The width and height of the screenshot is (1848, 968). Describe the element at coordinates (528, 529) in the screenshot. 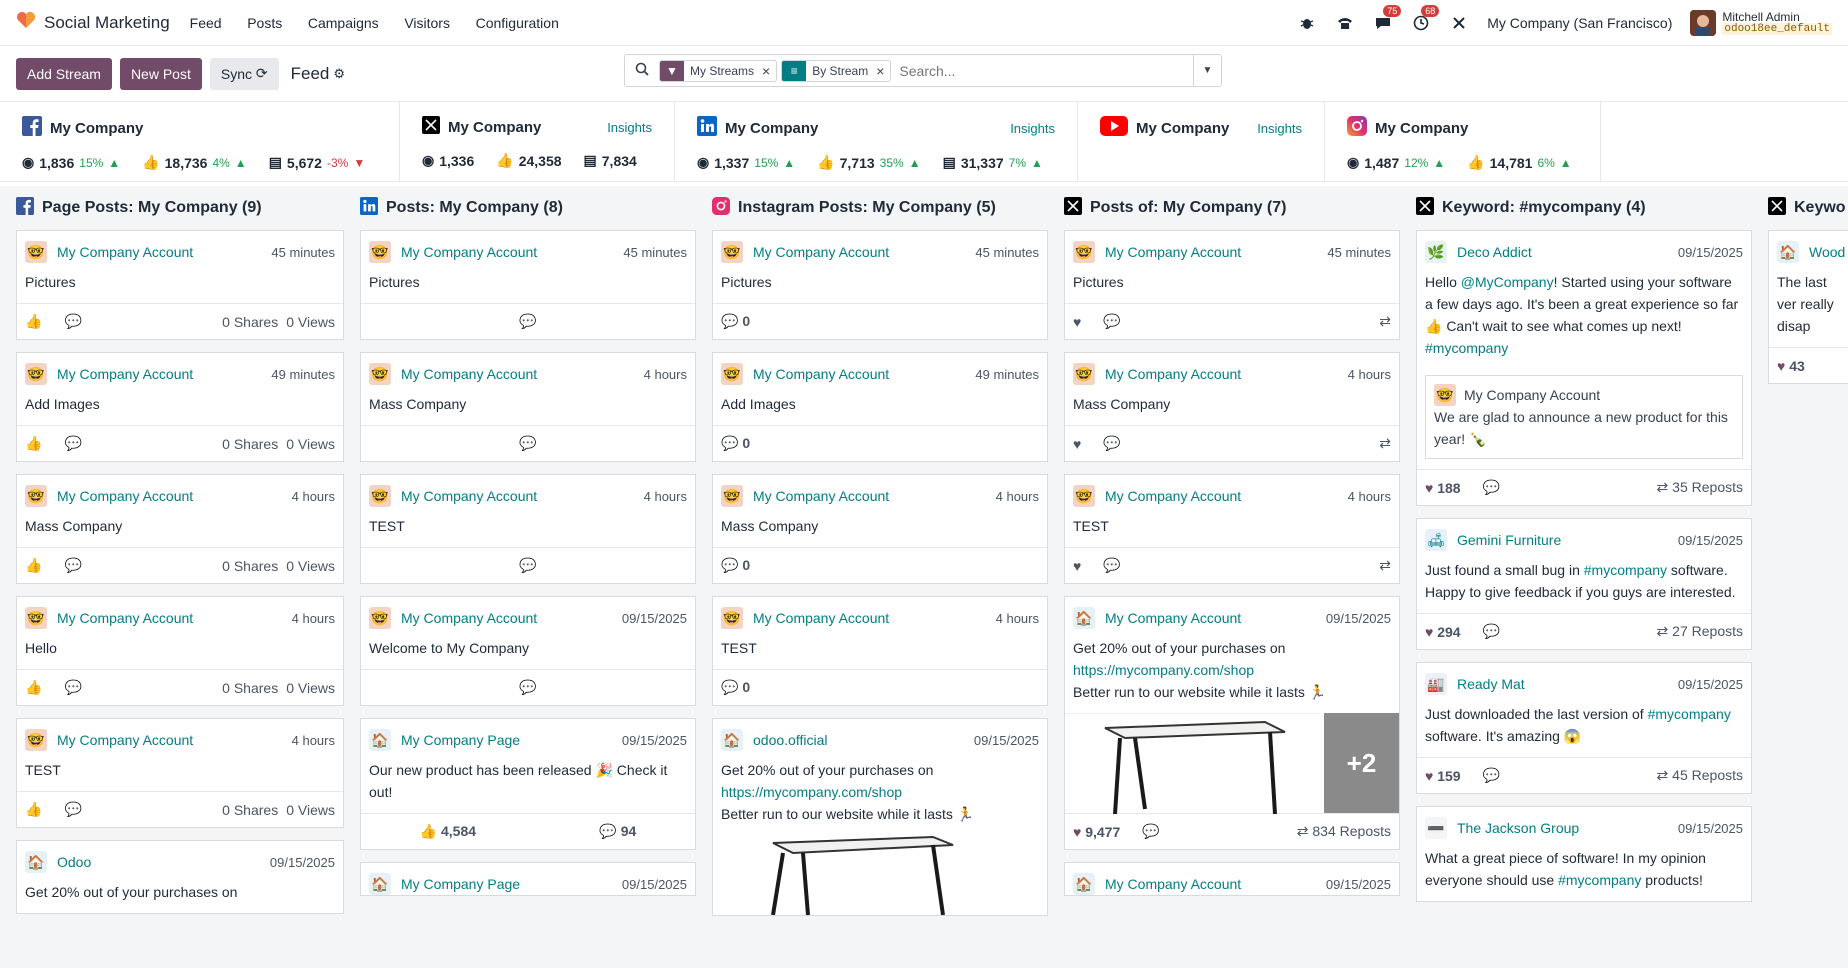

I see `post-card: 🤓 My Company Account 4 hours TEST 💬` at that location.